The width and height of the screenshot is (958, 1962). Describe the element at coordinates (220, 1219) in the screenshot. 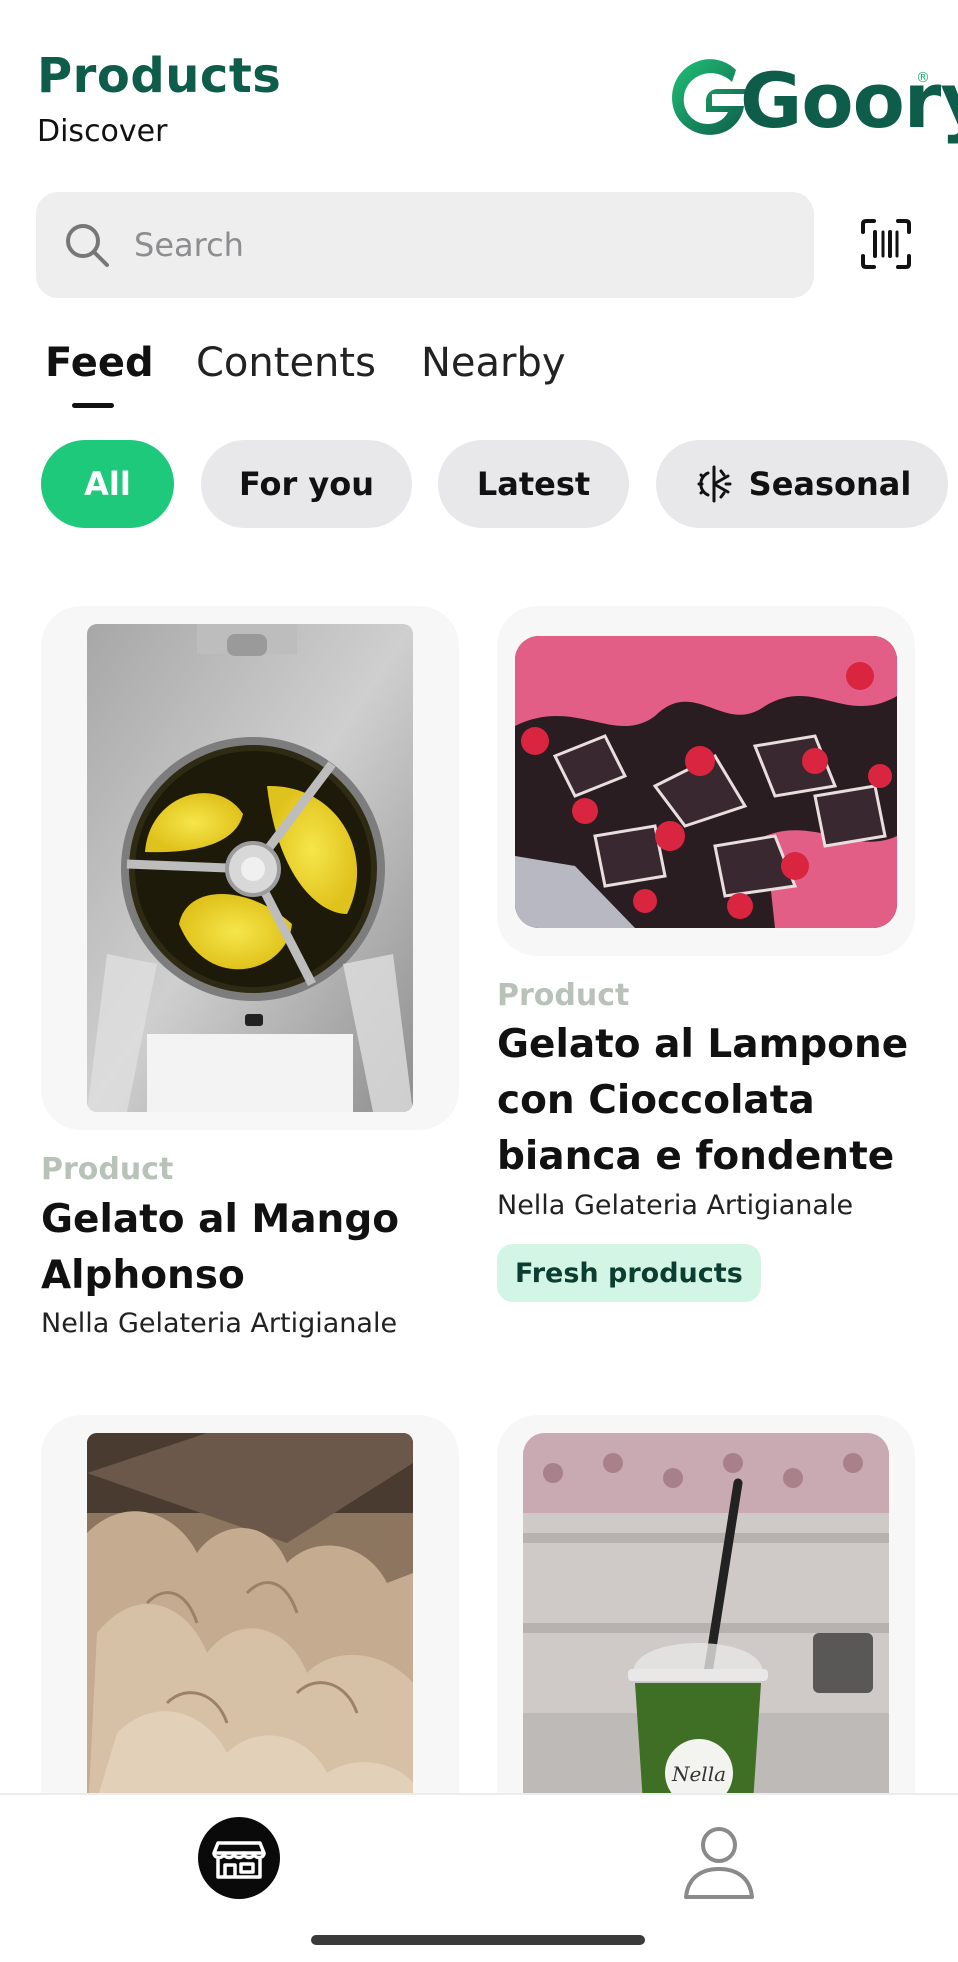

I see `card-title-line: Gelato al Mango` at that location.